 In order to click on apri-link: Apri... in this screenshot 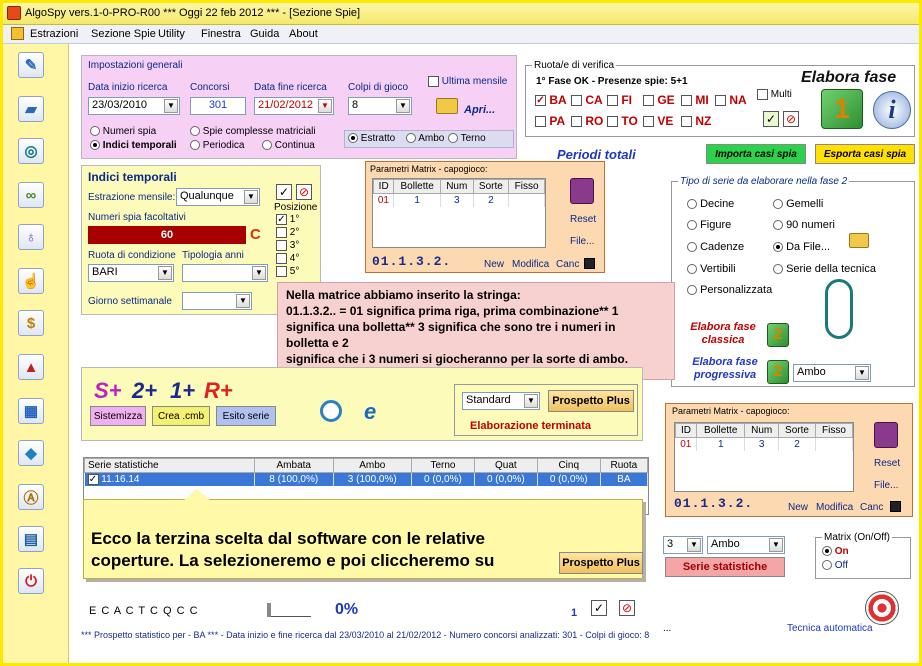, I will do `click(479, 110)`.